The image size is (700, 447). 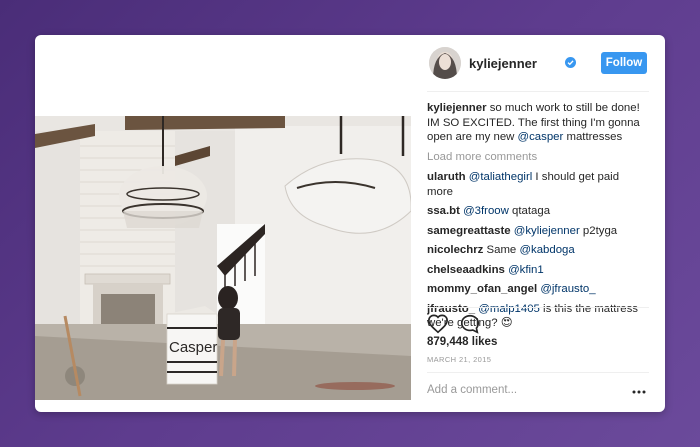 I want to click on verified-badge-icon, so click(x=570, y=62).